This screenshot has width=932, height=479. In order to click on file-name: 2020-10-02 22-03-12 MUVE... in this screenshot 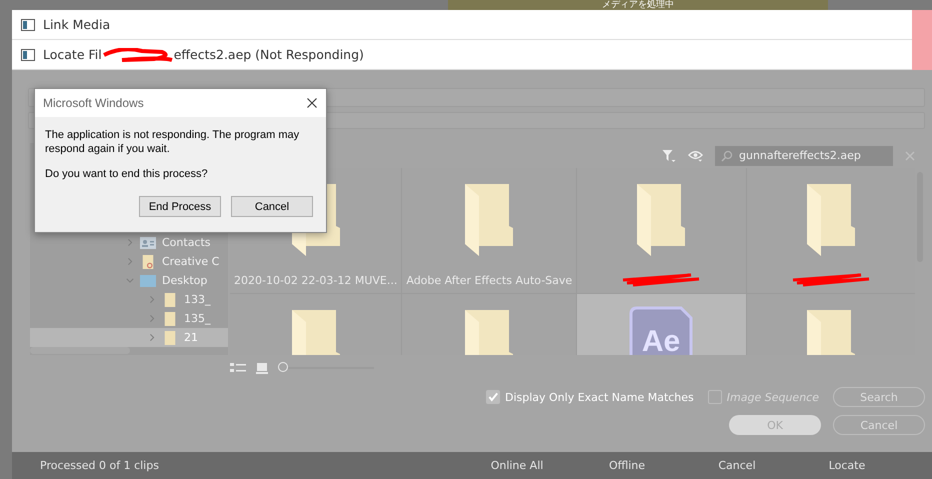, I will do `click(316, 280)`.